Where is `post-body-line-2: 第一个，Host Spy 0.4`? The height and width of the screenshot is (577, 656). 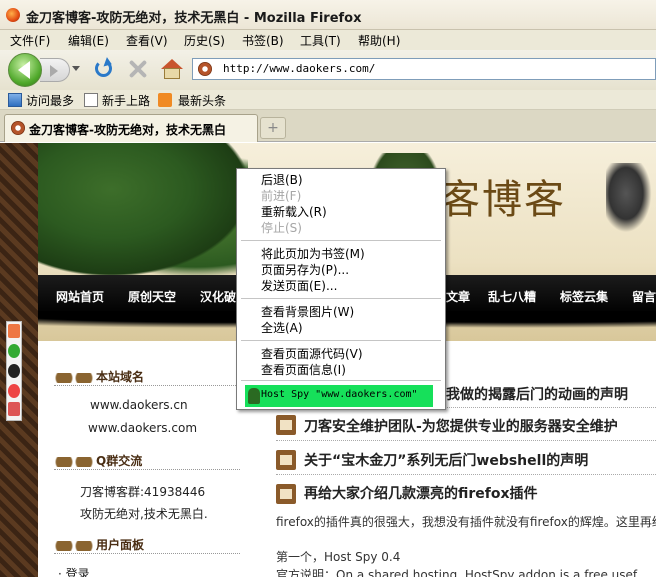 post-body-line-2: 第一个，Host Spy 0.4 is located at coordinates (338, 557).